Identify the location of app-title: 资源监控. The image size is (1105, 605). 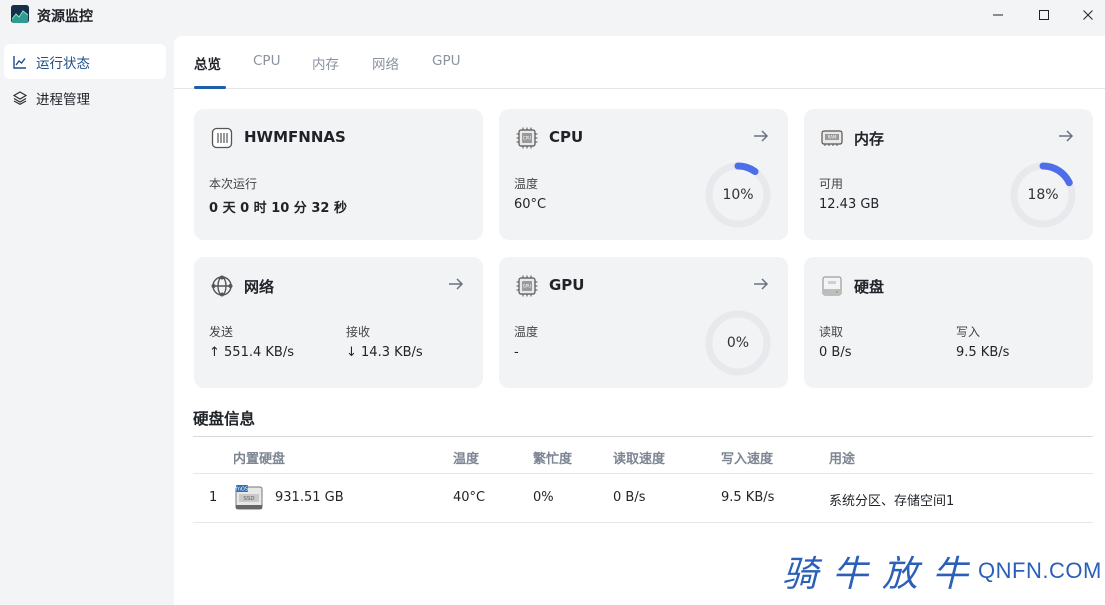
(65, 17).